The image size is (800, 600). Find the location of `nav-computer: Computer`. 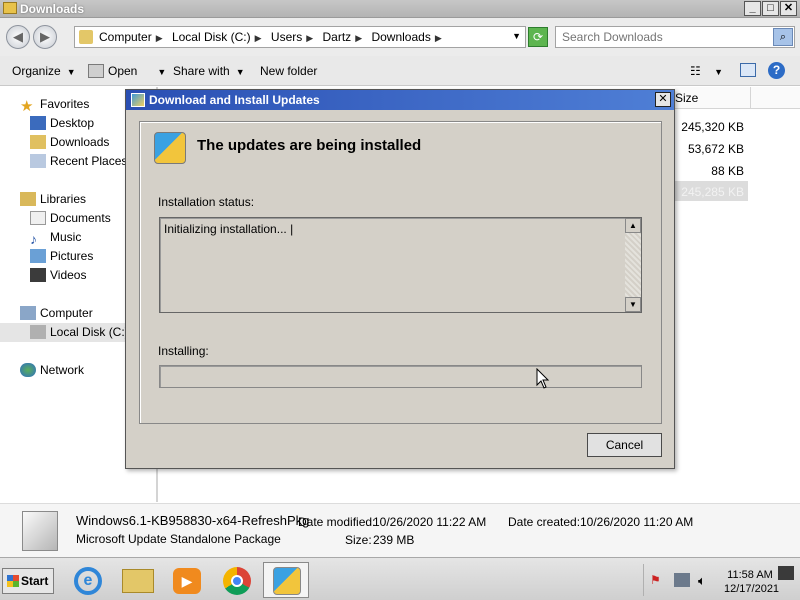

nav-computer: Computer is located at coordinates (56, 313).